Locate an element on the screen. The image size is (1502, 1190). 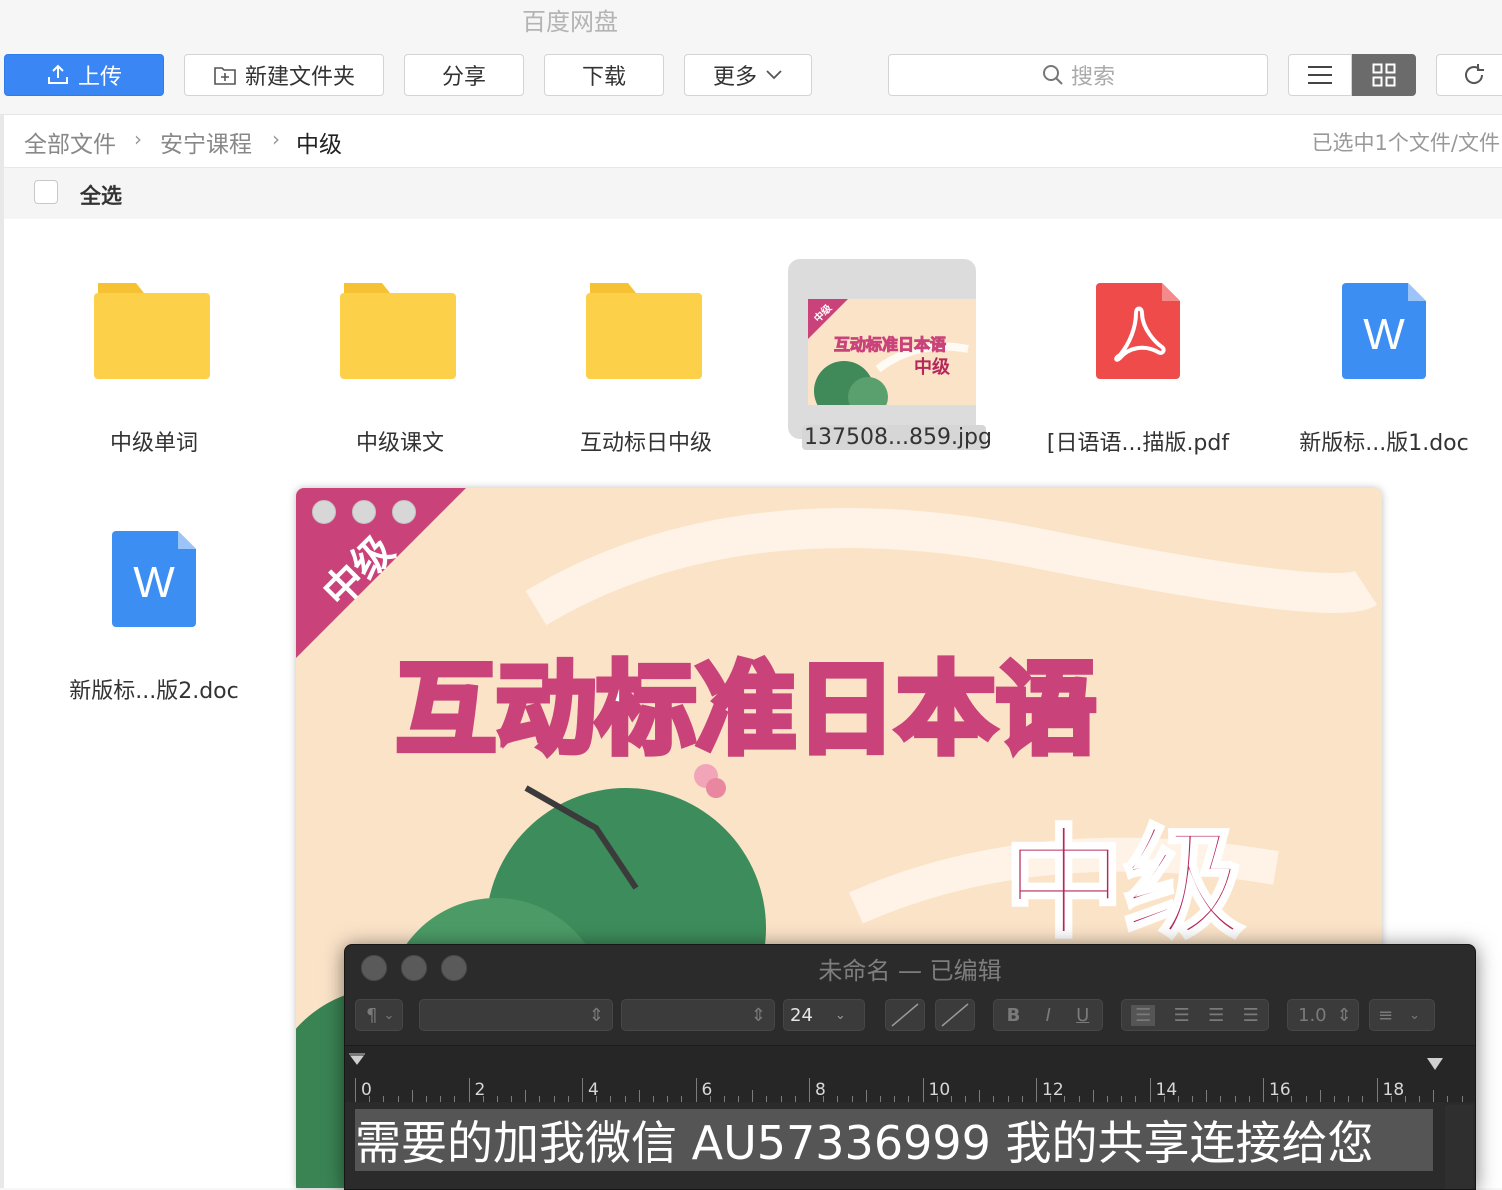
file-tile-folder: 互动标日中级 is located at coordinates (646, 359).